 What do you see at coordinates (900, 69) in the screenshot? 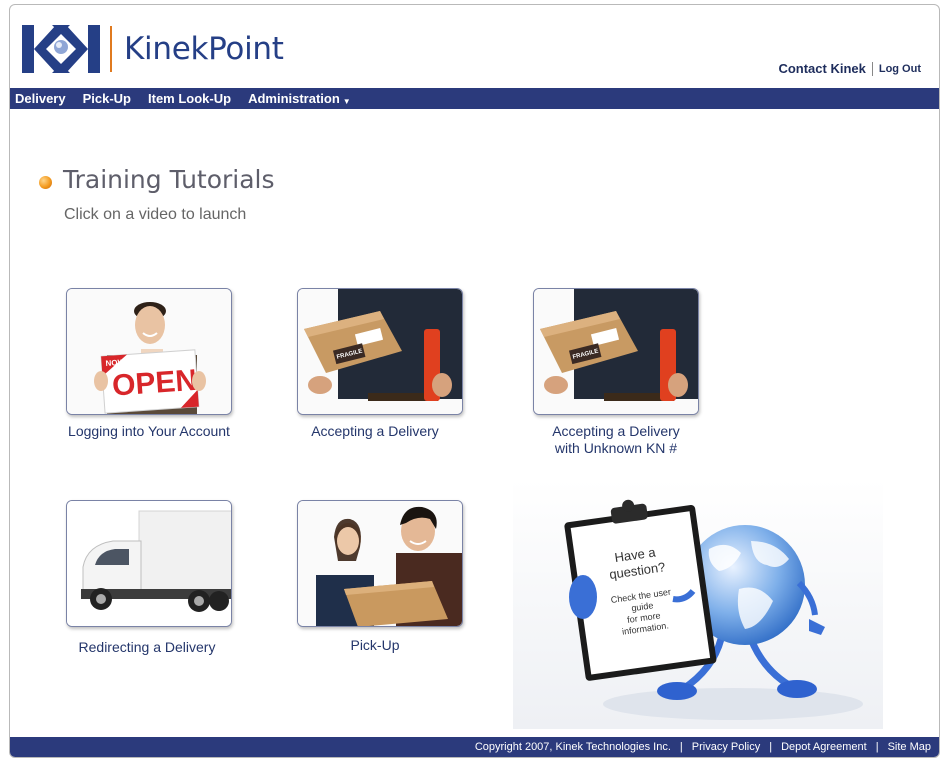
I see `logout-link: Log Out` at bounding box center [900, 69].